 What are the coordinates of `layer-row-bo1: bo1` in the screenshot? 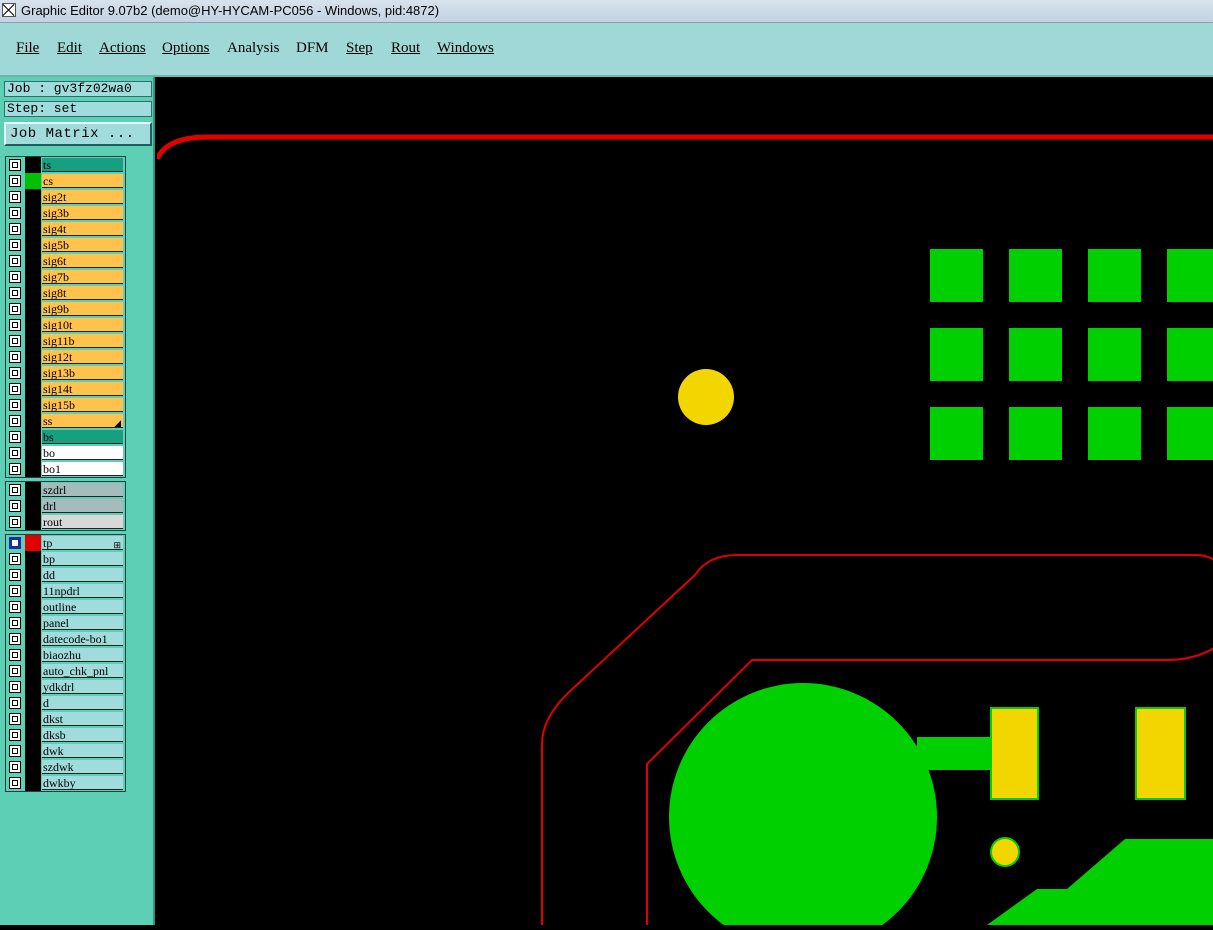 It's located at (65, 469).